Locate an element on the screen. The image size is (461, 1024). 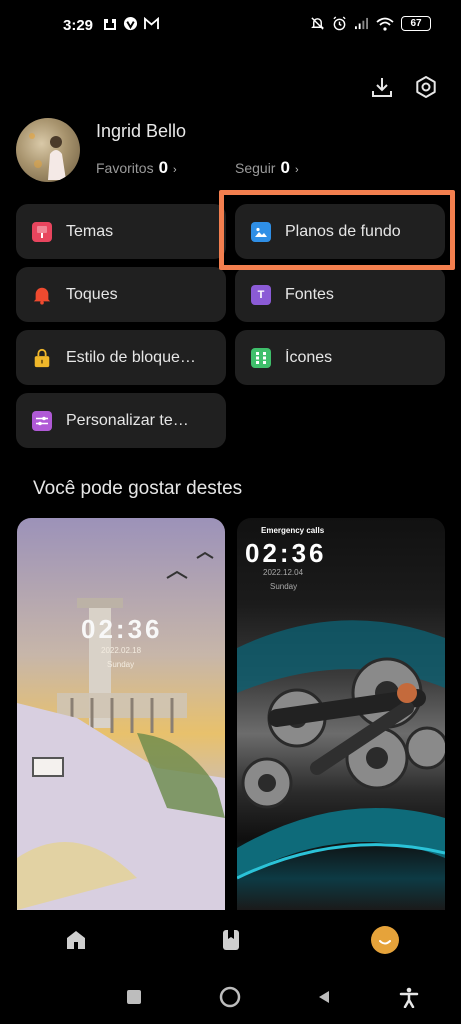
back-triangle-icon is located at coordinates (324, 997).